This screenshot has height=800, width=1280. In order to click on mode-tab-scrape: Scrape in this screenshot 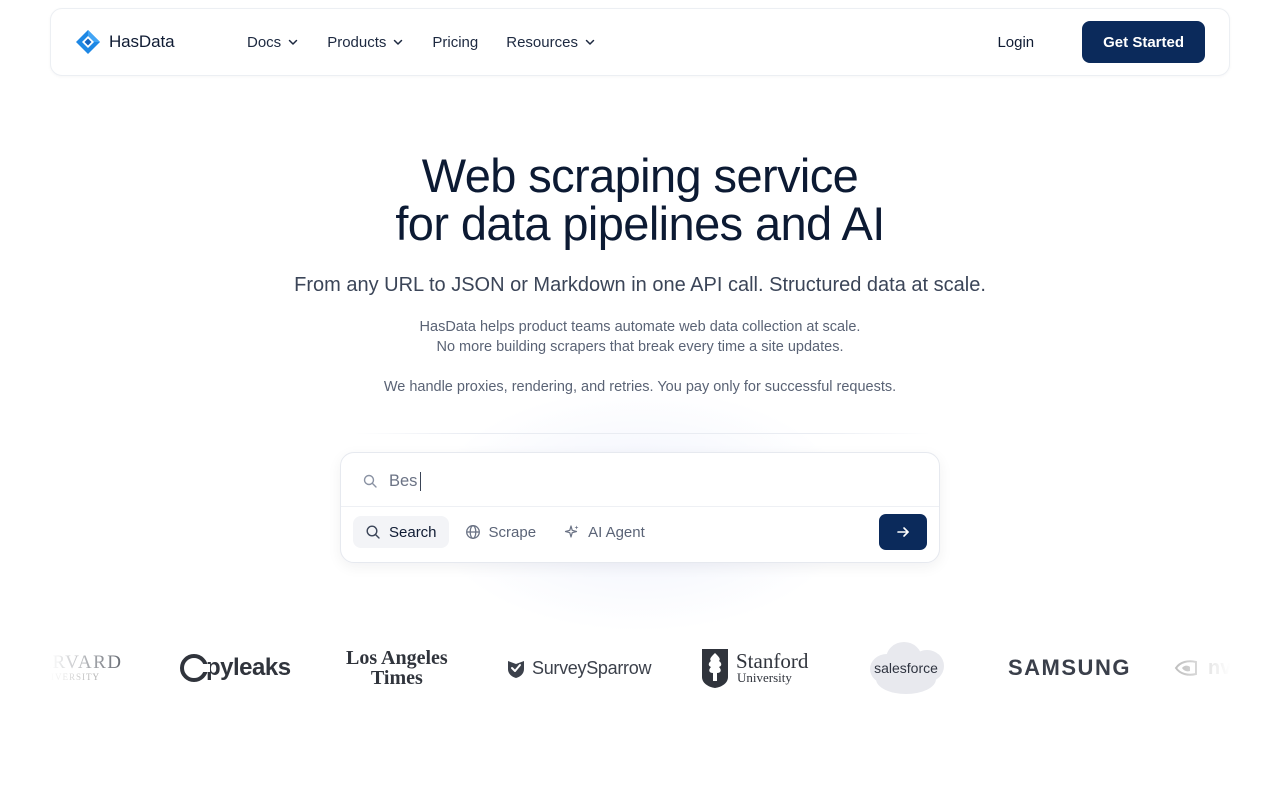, I will do `click(501, 532)`.